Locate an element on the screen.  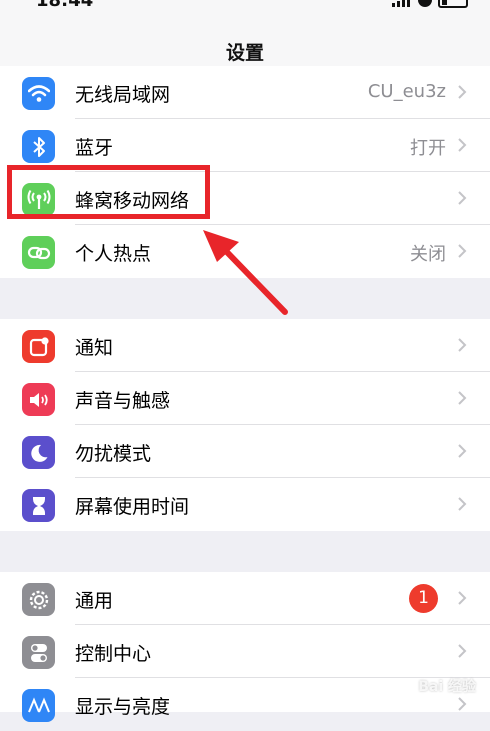
row-display-brightness: 显示与亮度 is located at coordinates (245, 704).